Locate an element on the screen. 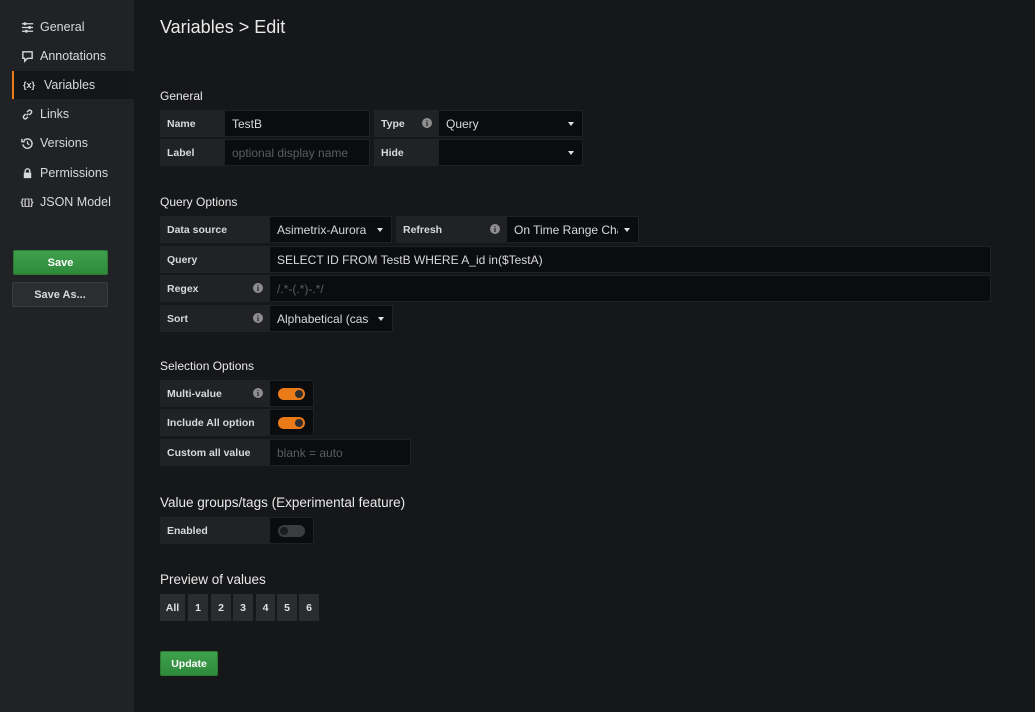  sort-select: Alphabetical (case is located at coordinates (331, 318).